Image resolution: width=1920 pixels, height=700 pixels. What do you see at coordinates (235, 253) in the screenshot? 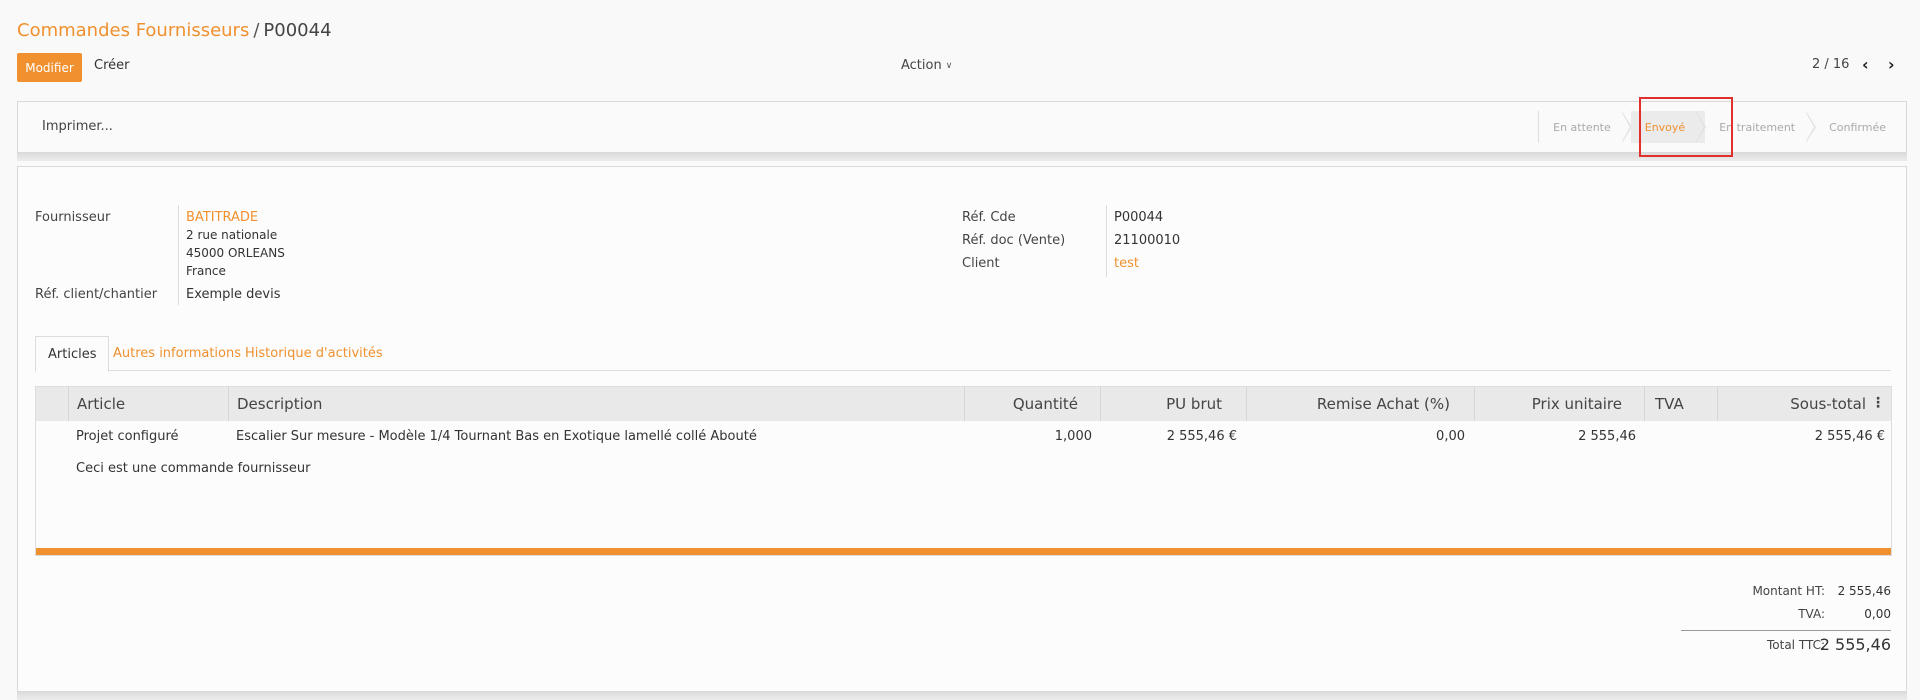
I see `supplier-address-line: 45000 ORLEANS` at bounding box center [235, 253].